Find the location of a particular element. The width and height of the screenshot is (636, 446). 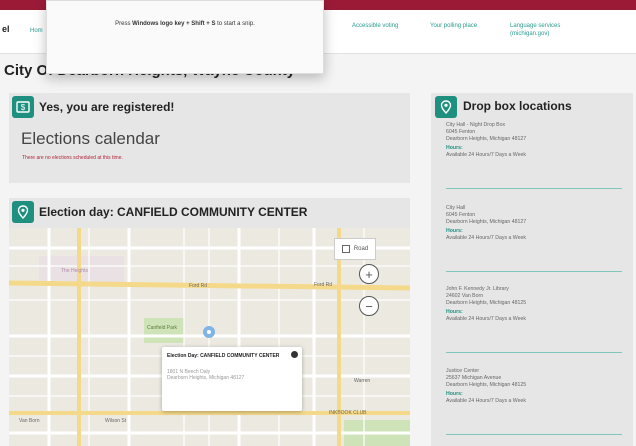

location-name: Justice Center is located at coordinates (463, 371).